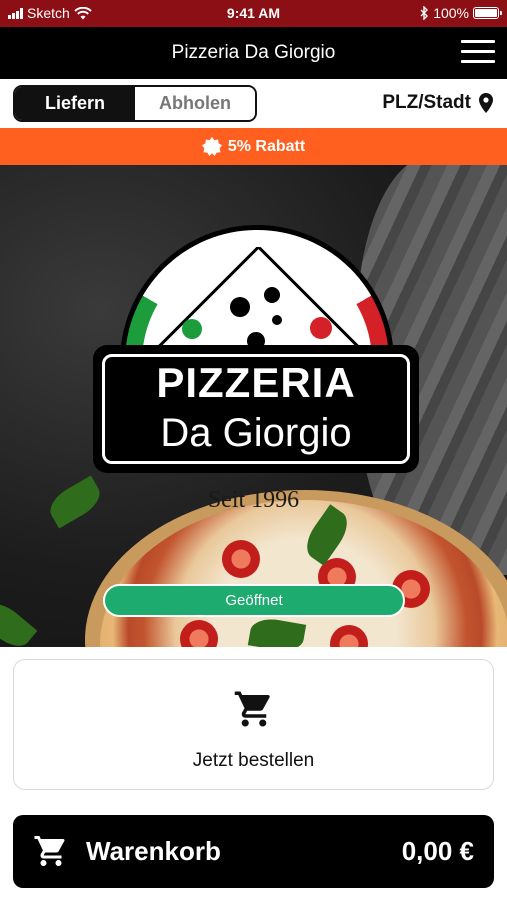 Image resolution: width=507 pixels, height=900 pixels. Describe the element at coordinates (487, 13) in the screenshot. I see `battery-icon` at that location.